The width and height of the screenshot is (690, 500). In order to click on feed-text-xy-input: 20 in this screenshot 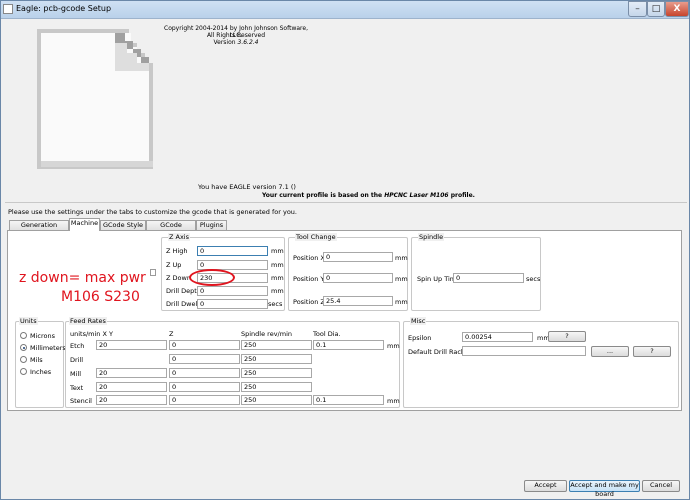, I will do `click(131, 387)`.